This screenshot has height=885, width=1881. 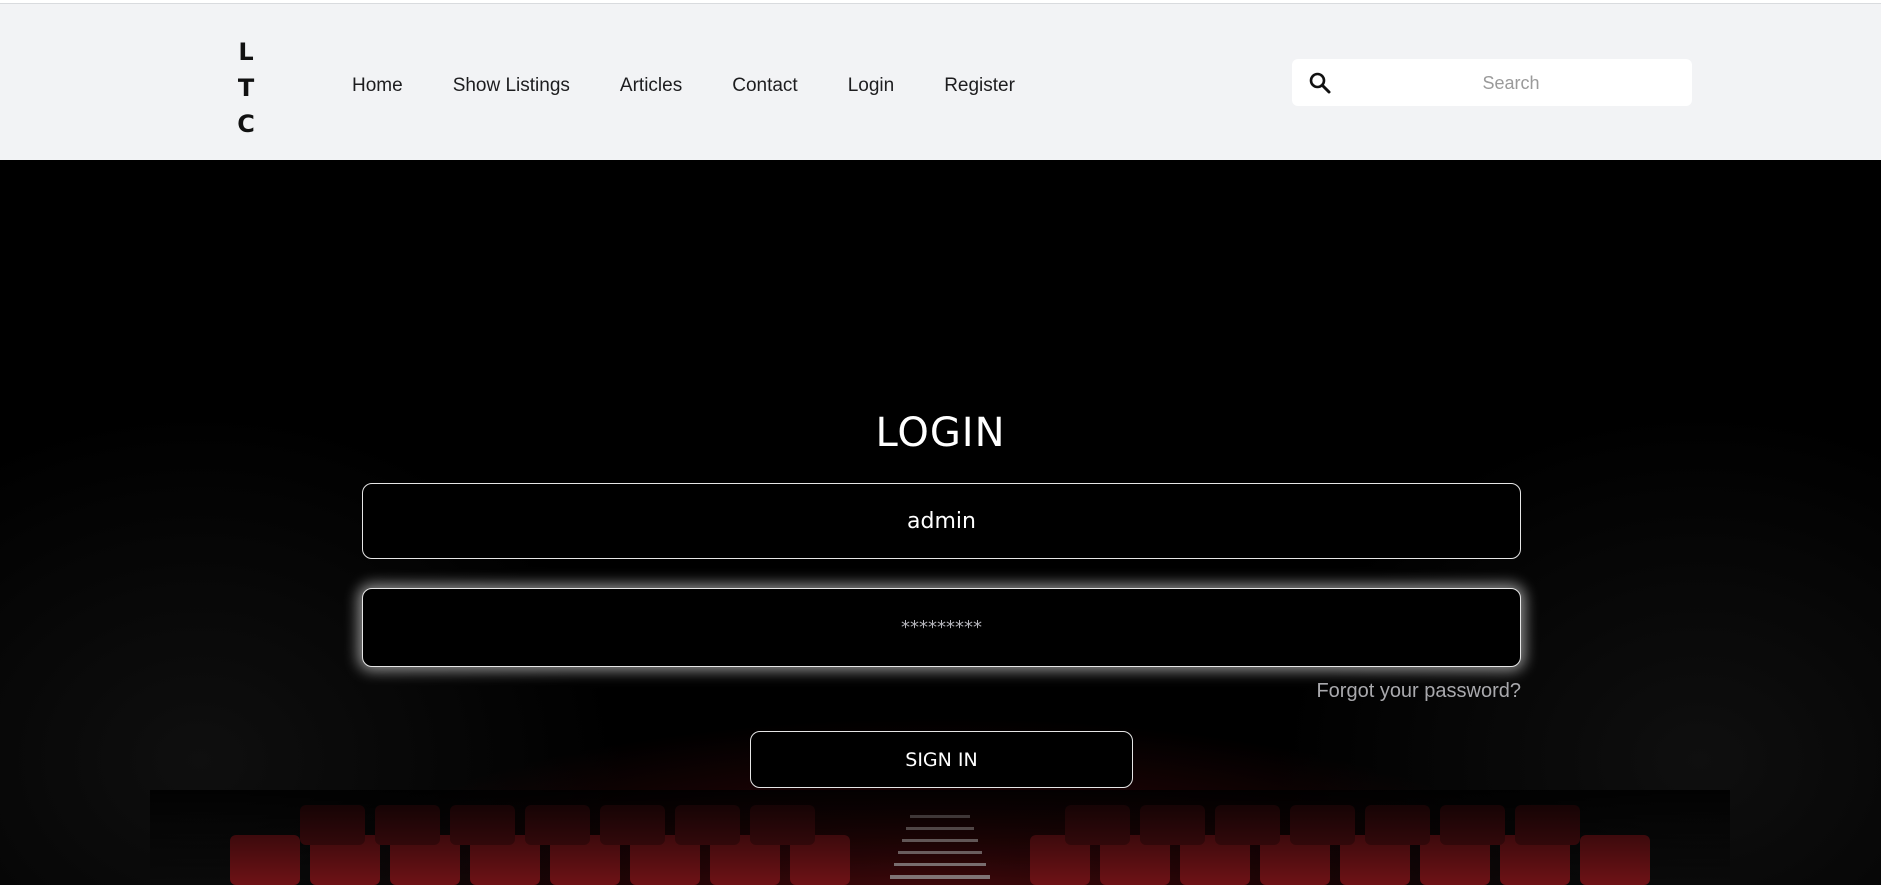 I want to click on nav-register: Register, so click(x=979, y=86).